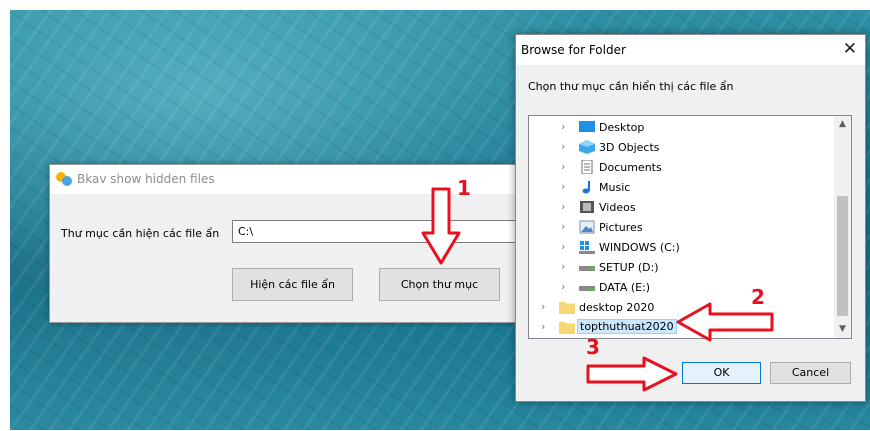 The width and height of the screenshot is (870, 431). I want to click on tree-item-label: 3D Objects, so click(629, 147).